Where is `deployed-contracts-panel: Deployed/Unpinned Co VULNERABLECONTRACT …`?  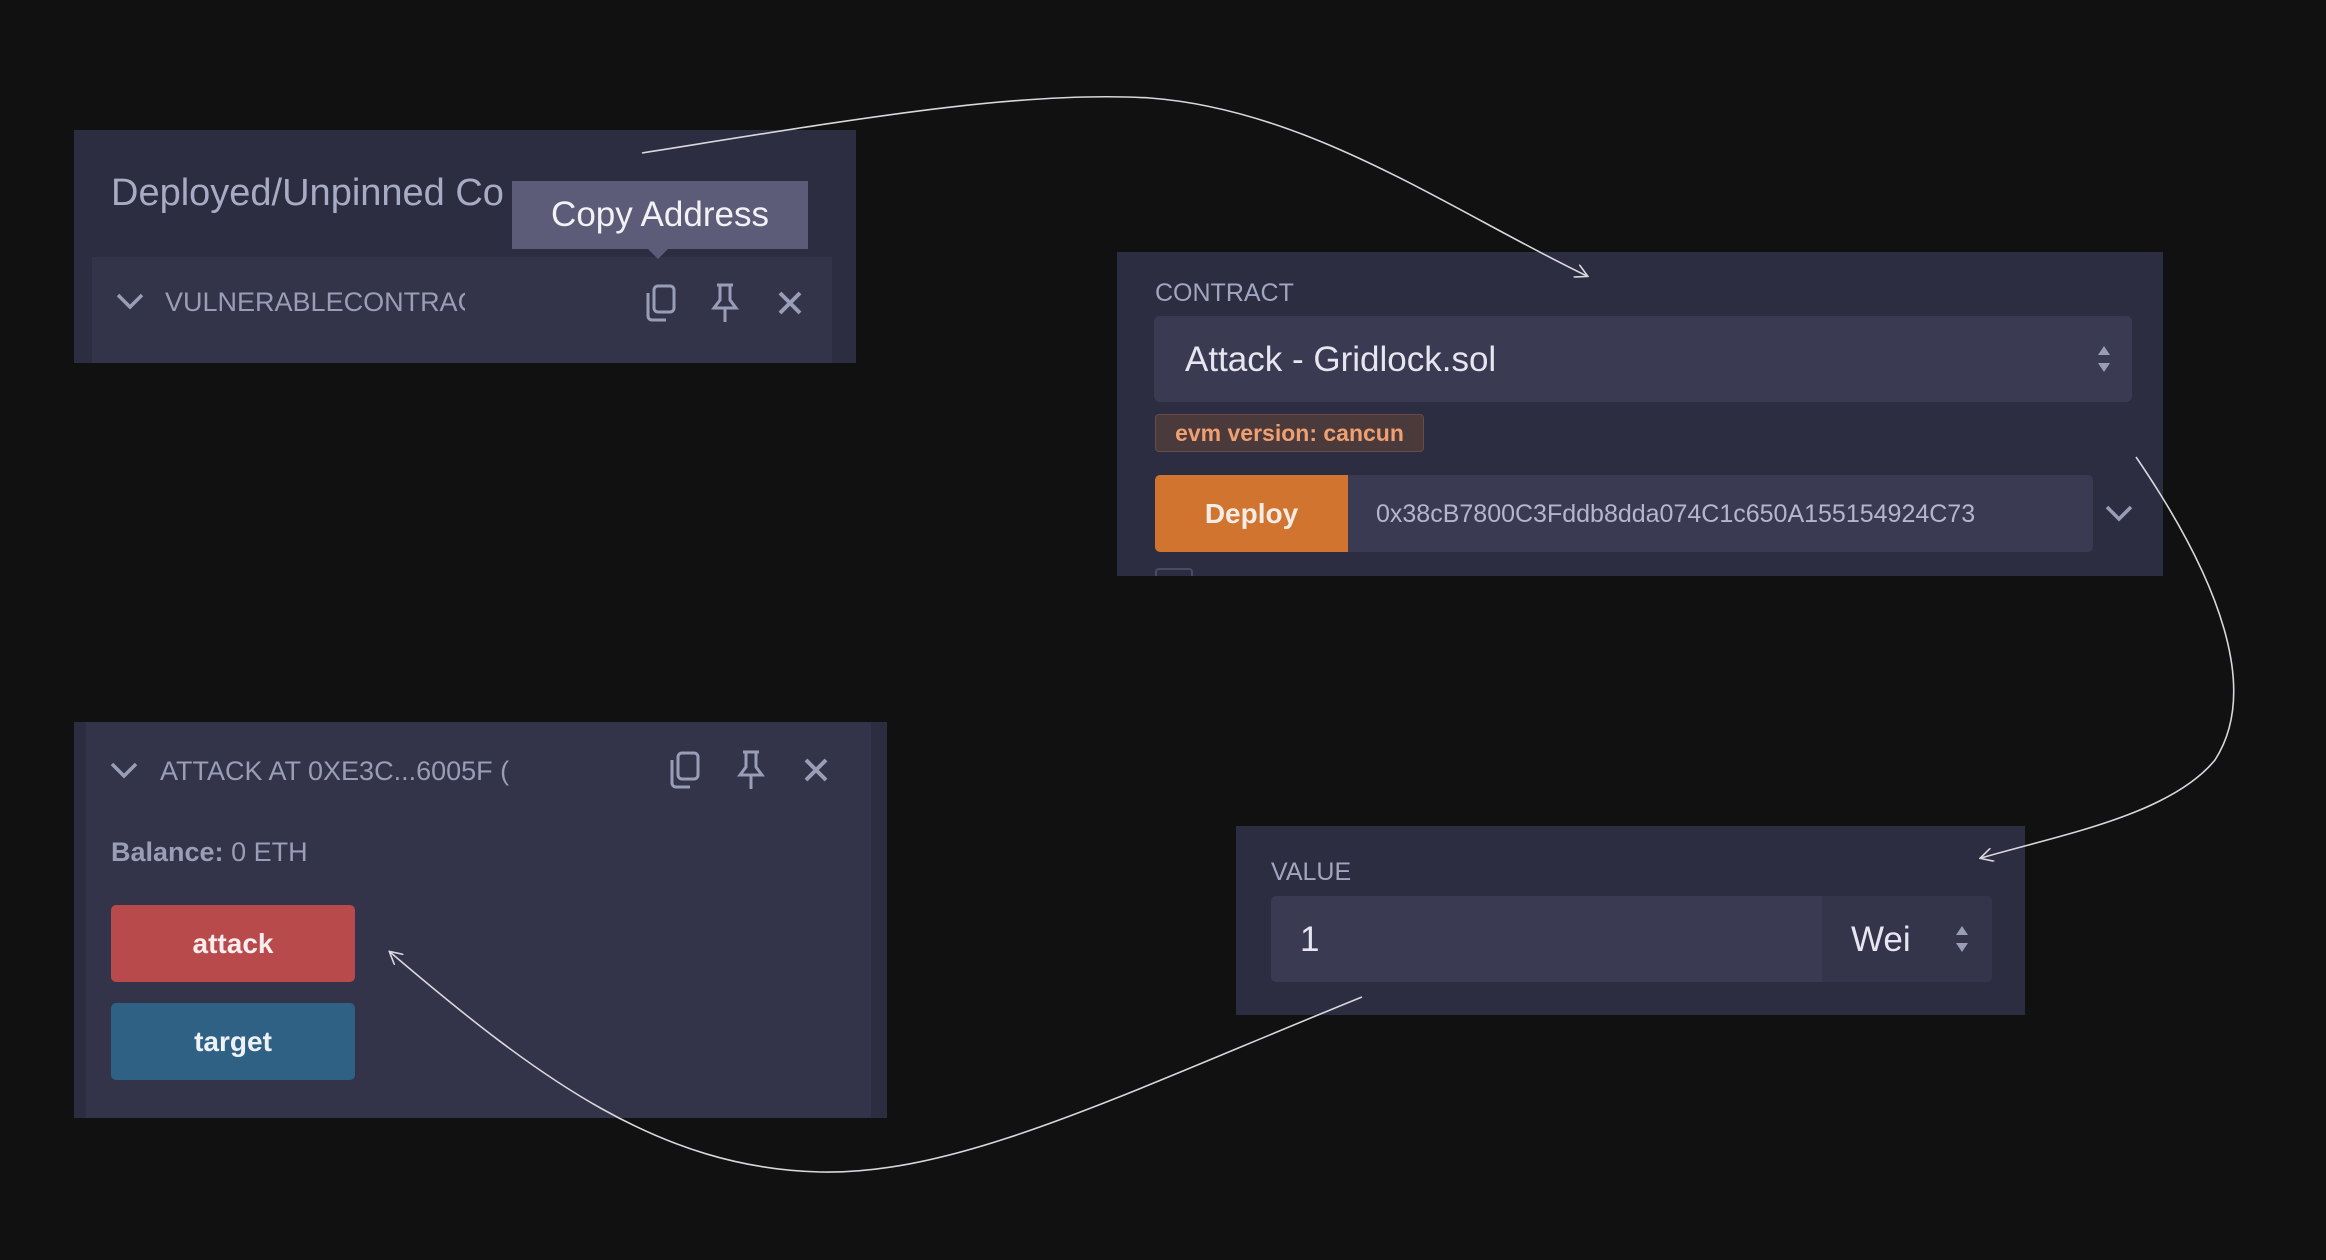
deployed-contracts-panel: Deployed/Unpinned Co VULNERABLECONTRACT … is located at coordinates (465, 246).